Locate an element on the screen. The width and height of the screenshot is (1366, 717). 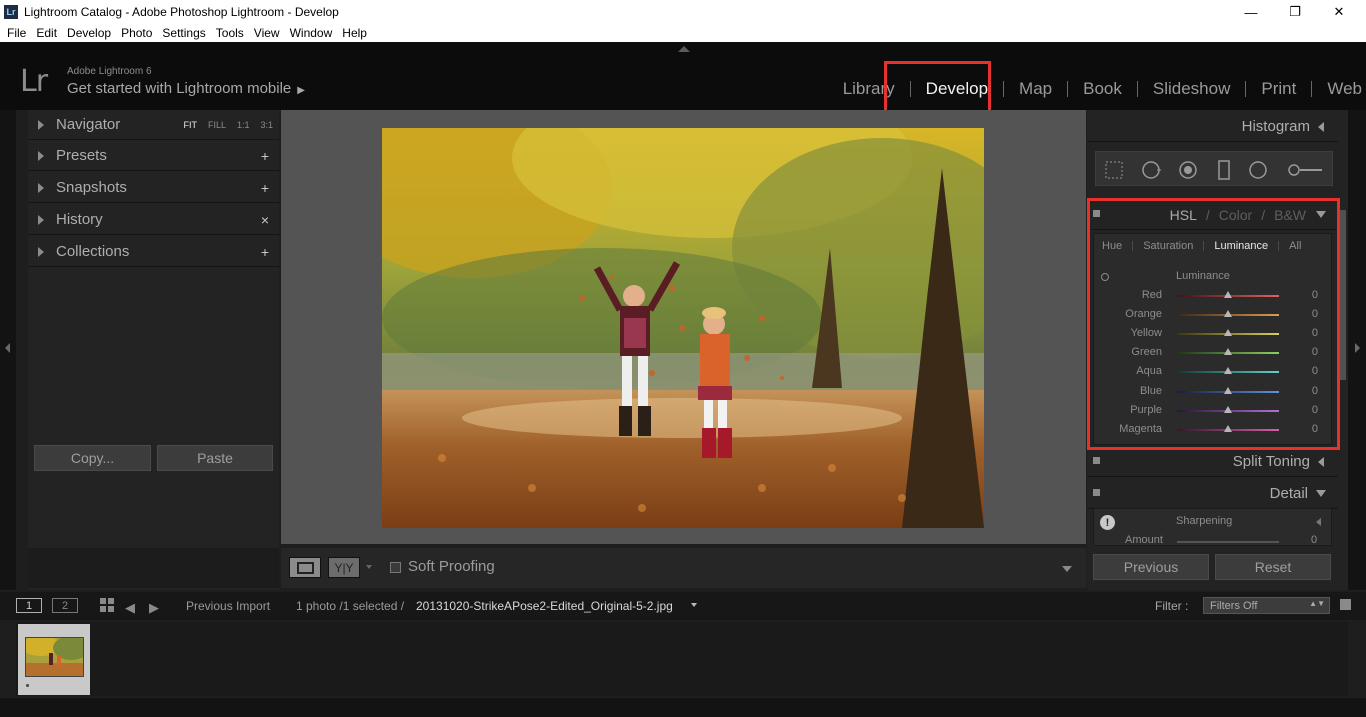
detail-label: Detail is located at coordinates (1288, 493).